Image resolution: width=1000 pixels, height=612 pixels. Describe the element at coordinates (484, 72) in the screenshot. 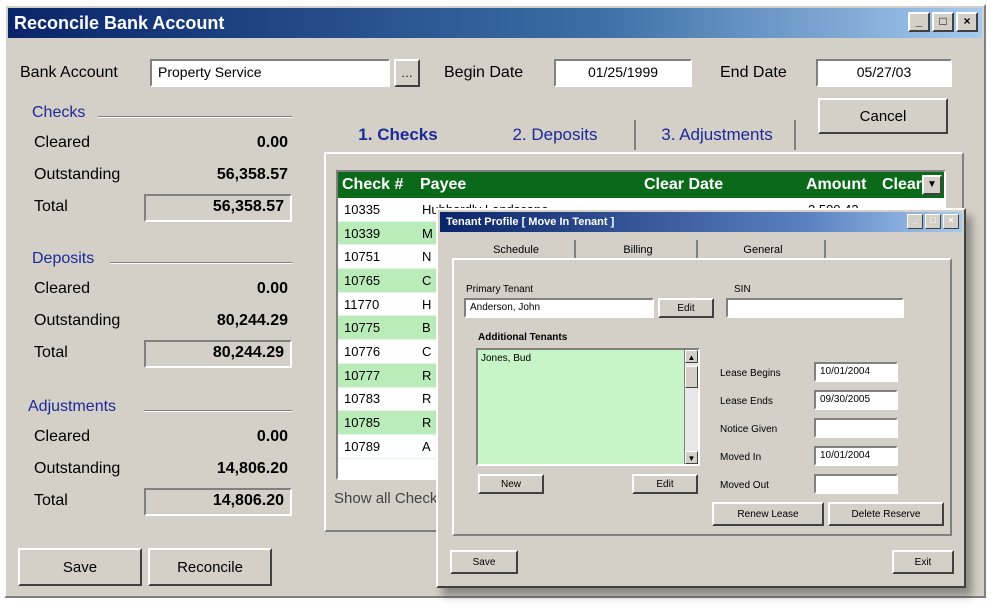

I see `begin-date-label: Begin Date` at that location.